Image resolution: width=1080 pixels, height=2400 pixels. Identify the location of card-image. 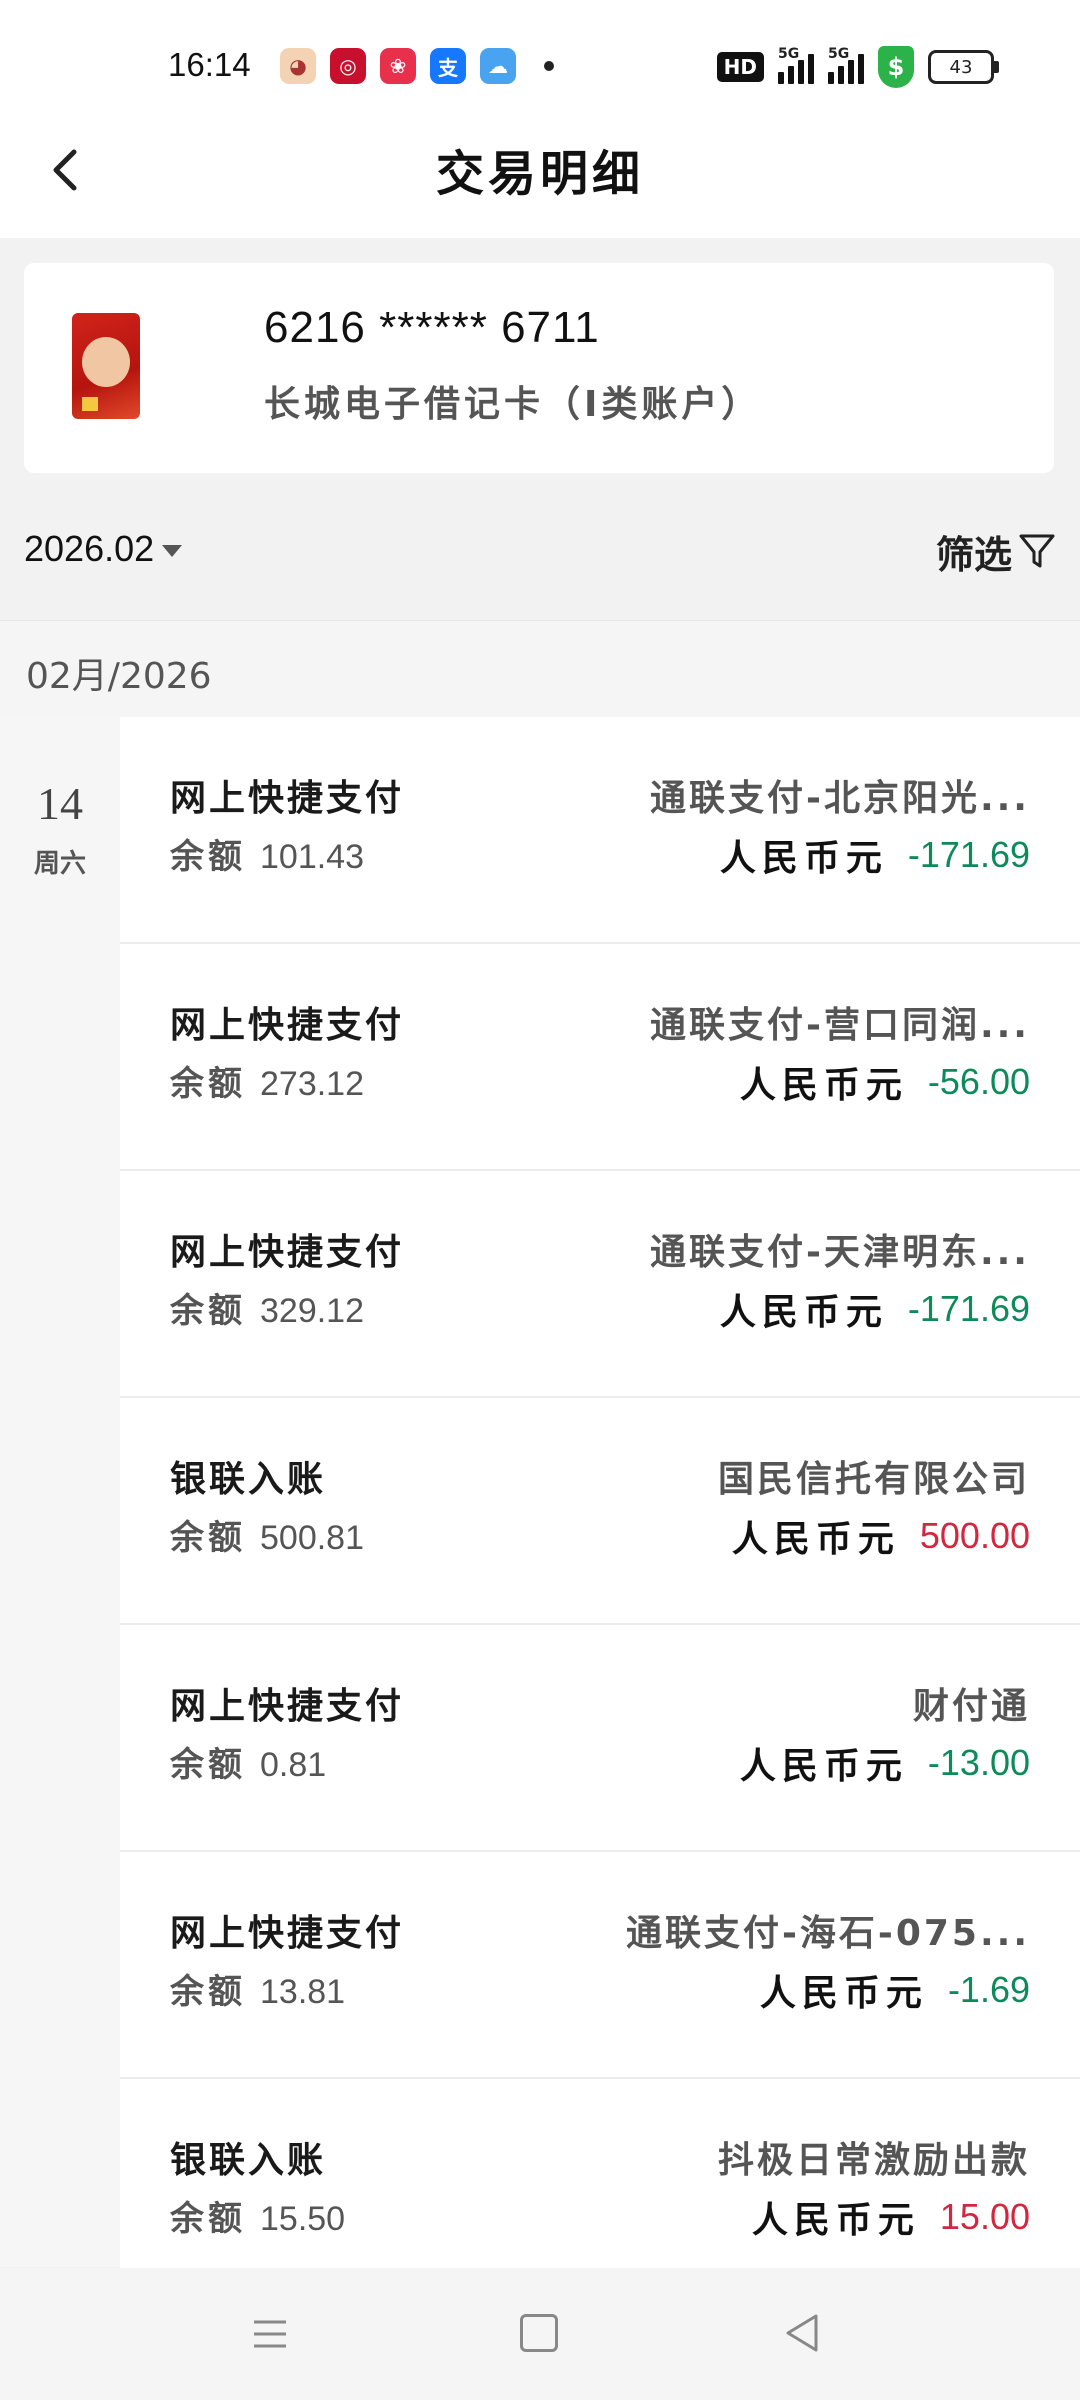
(106, 366).